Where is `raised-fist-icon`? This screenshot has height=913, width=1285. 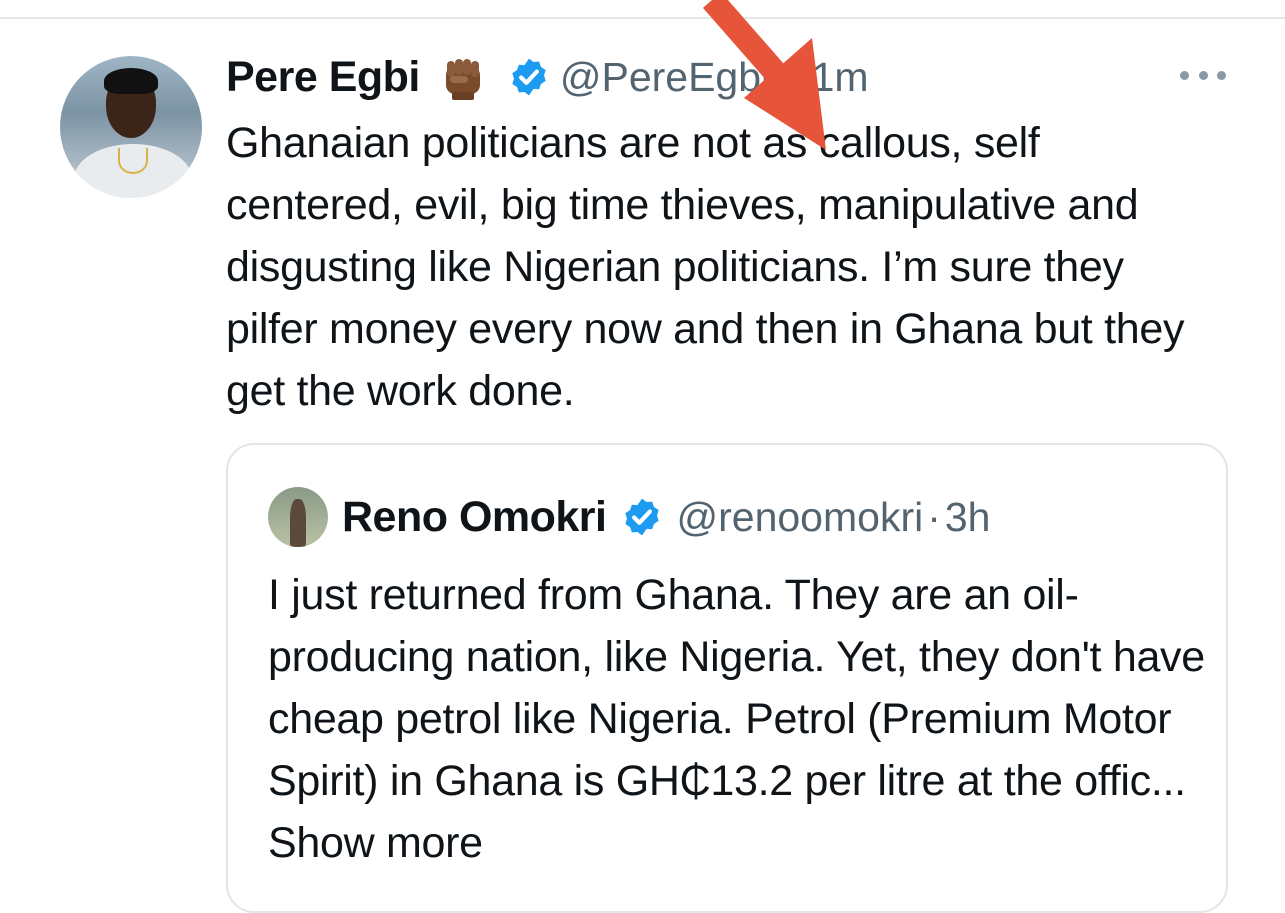 raised-fist-icon is located at coordinates (463, 77).